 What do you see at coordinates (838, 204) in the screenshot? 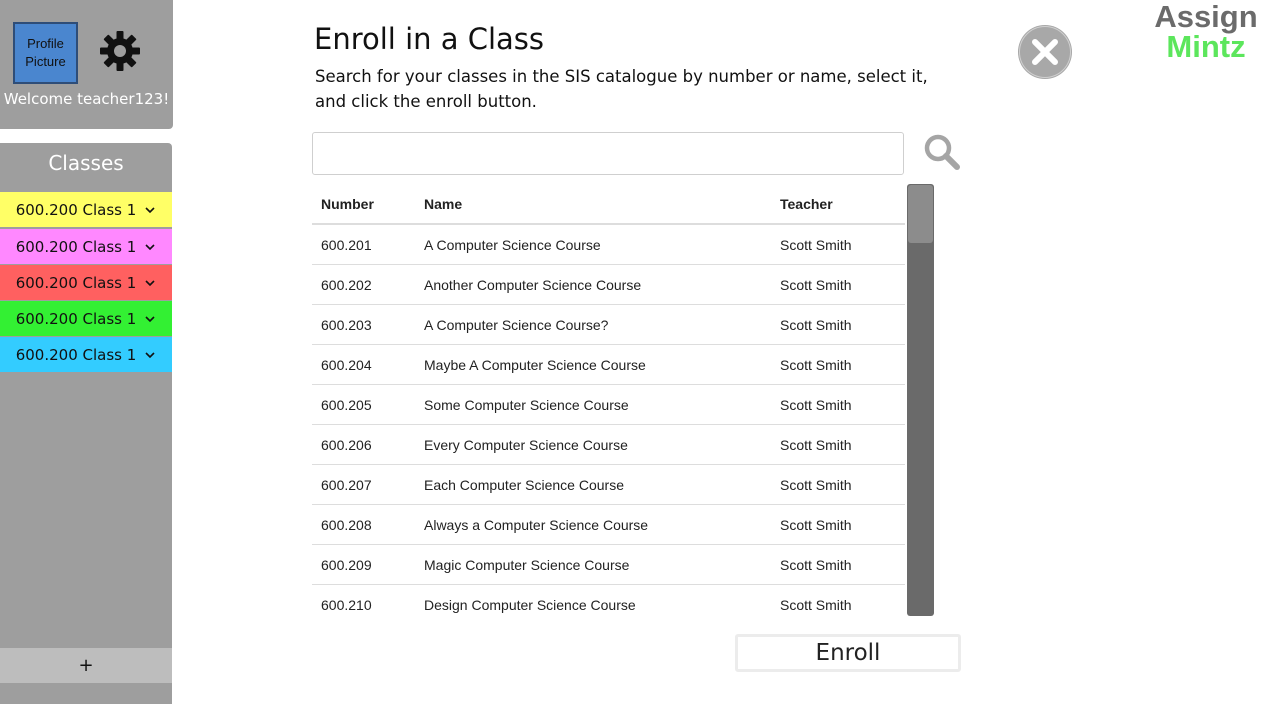
I see `column-header-teacher: Teacher` at bounding box center [838, 204].